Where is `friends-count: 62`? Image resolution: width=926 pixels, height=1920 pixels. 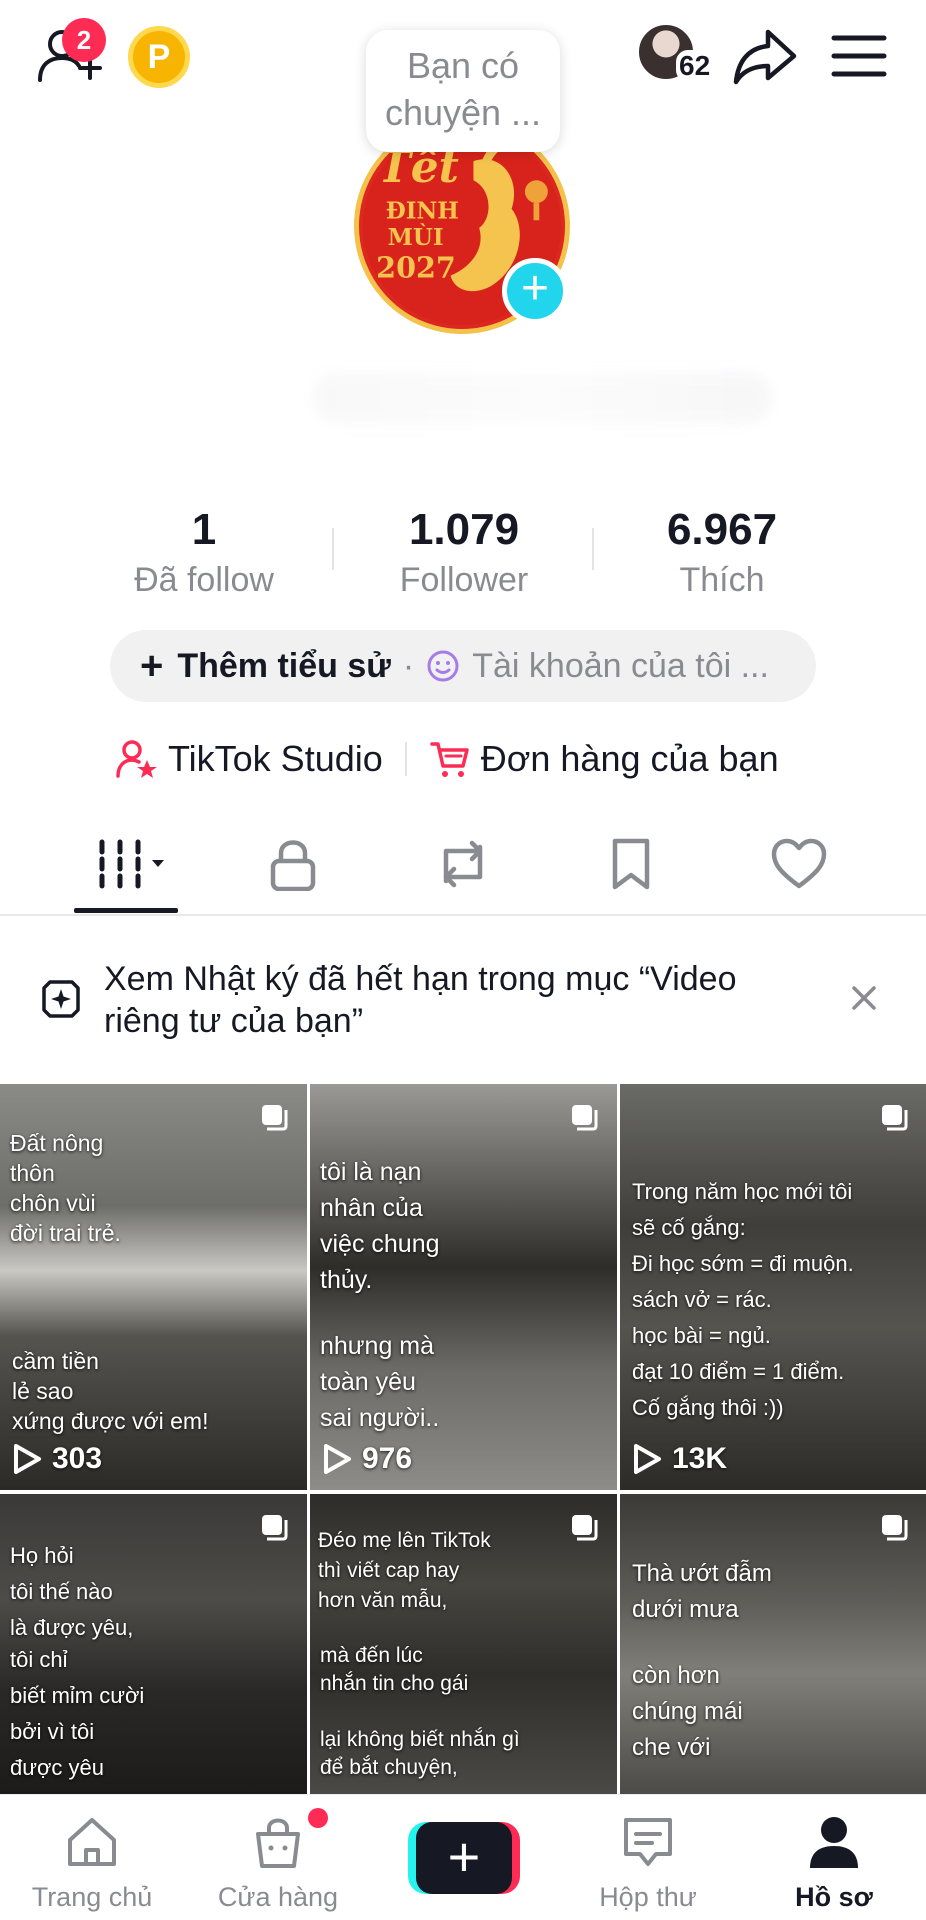 friends-count: 62 is located at coordinates (695, 66).